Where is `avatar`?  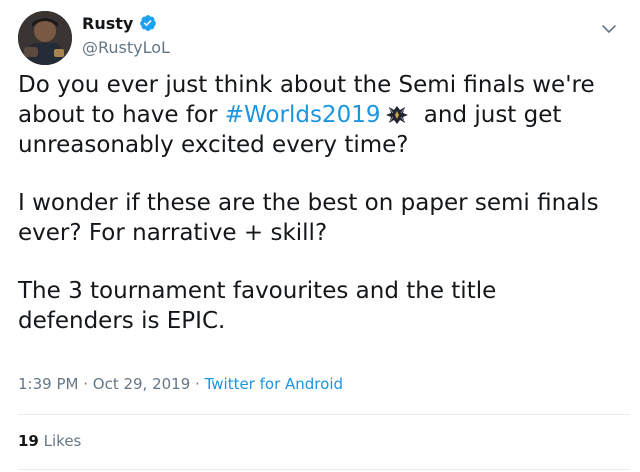
avatar is located at coordinates (45, 38).